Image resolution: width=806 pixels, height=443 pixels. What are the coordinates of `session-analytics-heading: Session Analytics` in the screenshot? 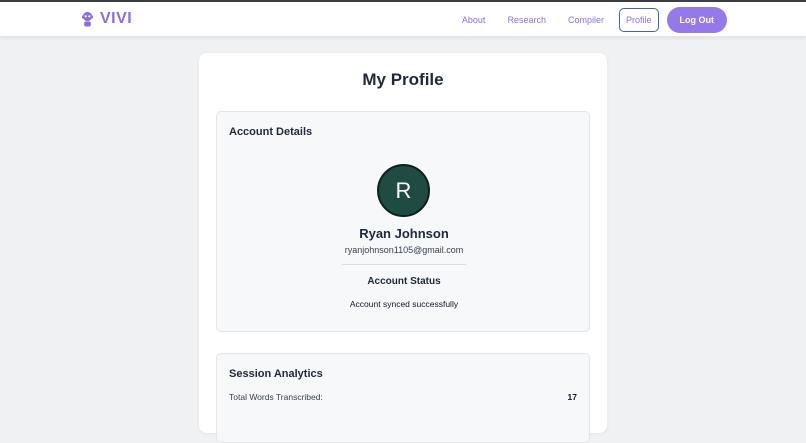 It's located at (276, 374).